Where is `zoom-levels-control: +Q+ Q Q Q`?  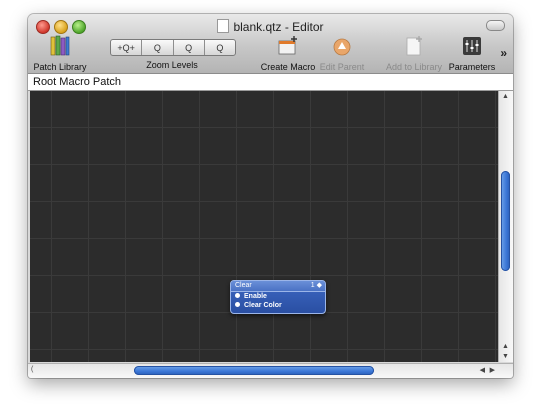 zoom-levels-control: +Q+ Q Q Q is located at coordinates (173, 47).